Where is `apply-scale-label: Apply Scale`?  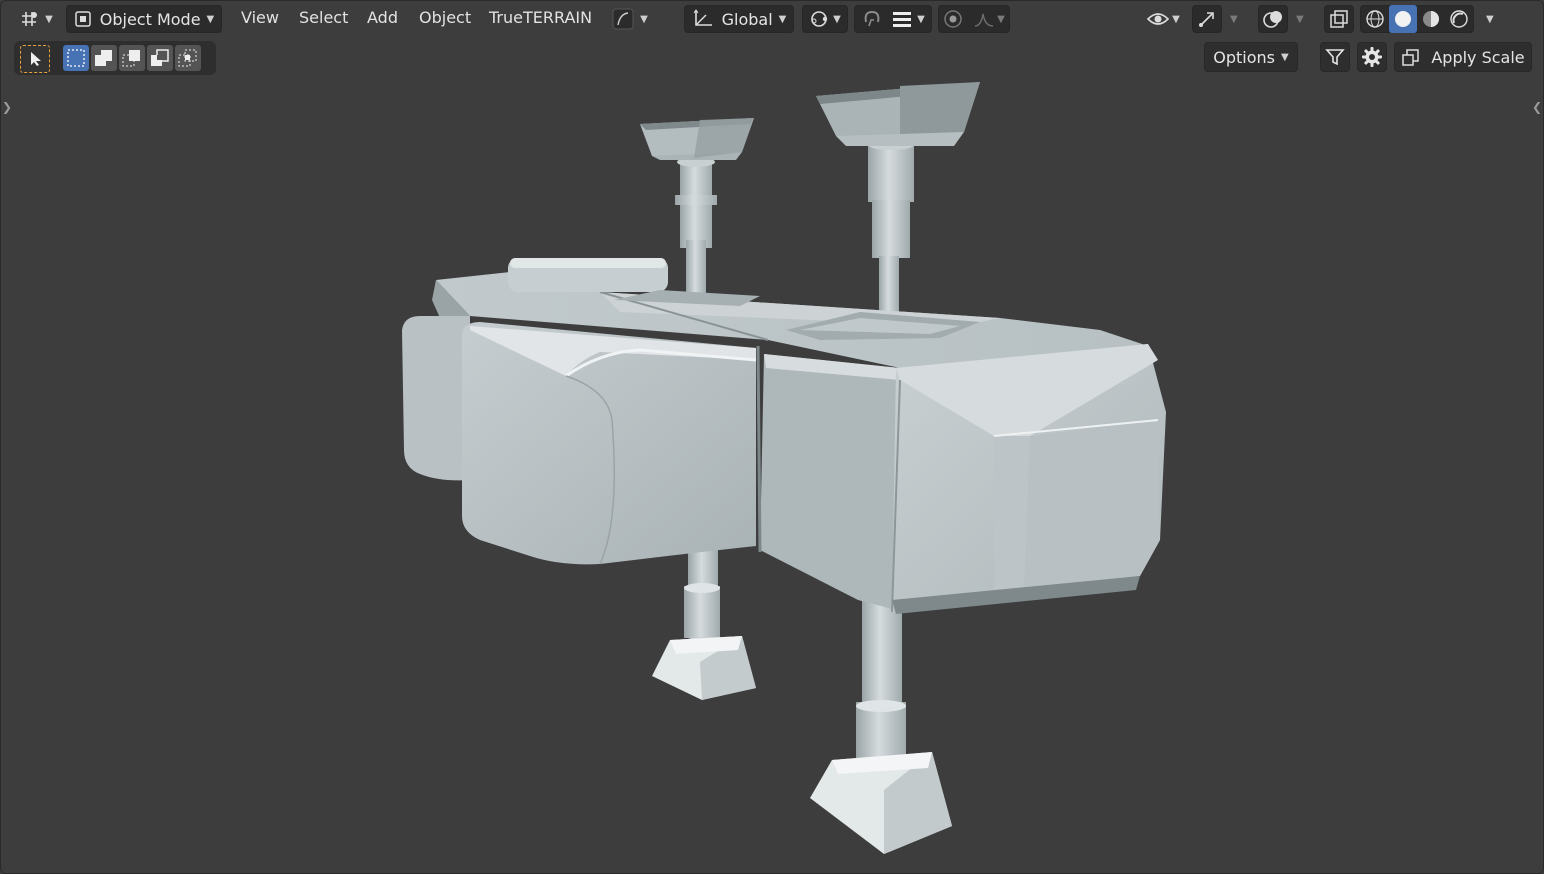
apply-scale-label: Apply Scale is located at coordinates (1478, 57).